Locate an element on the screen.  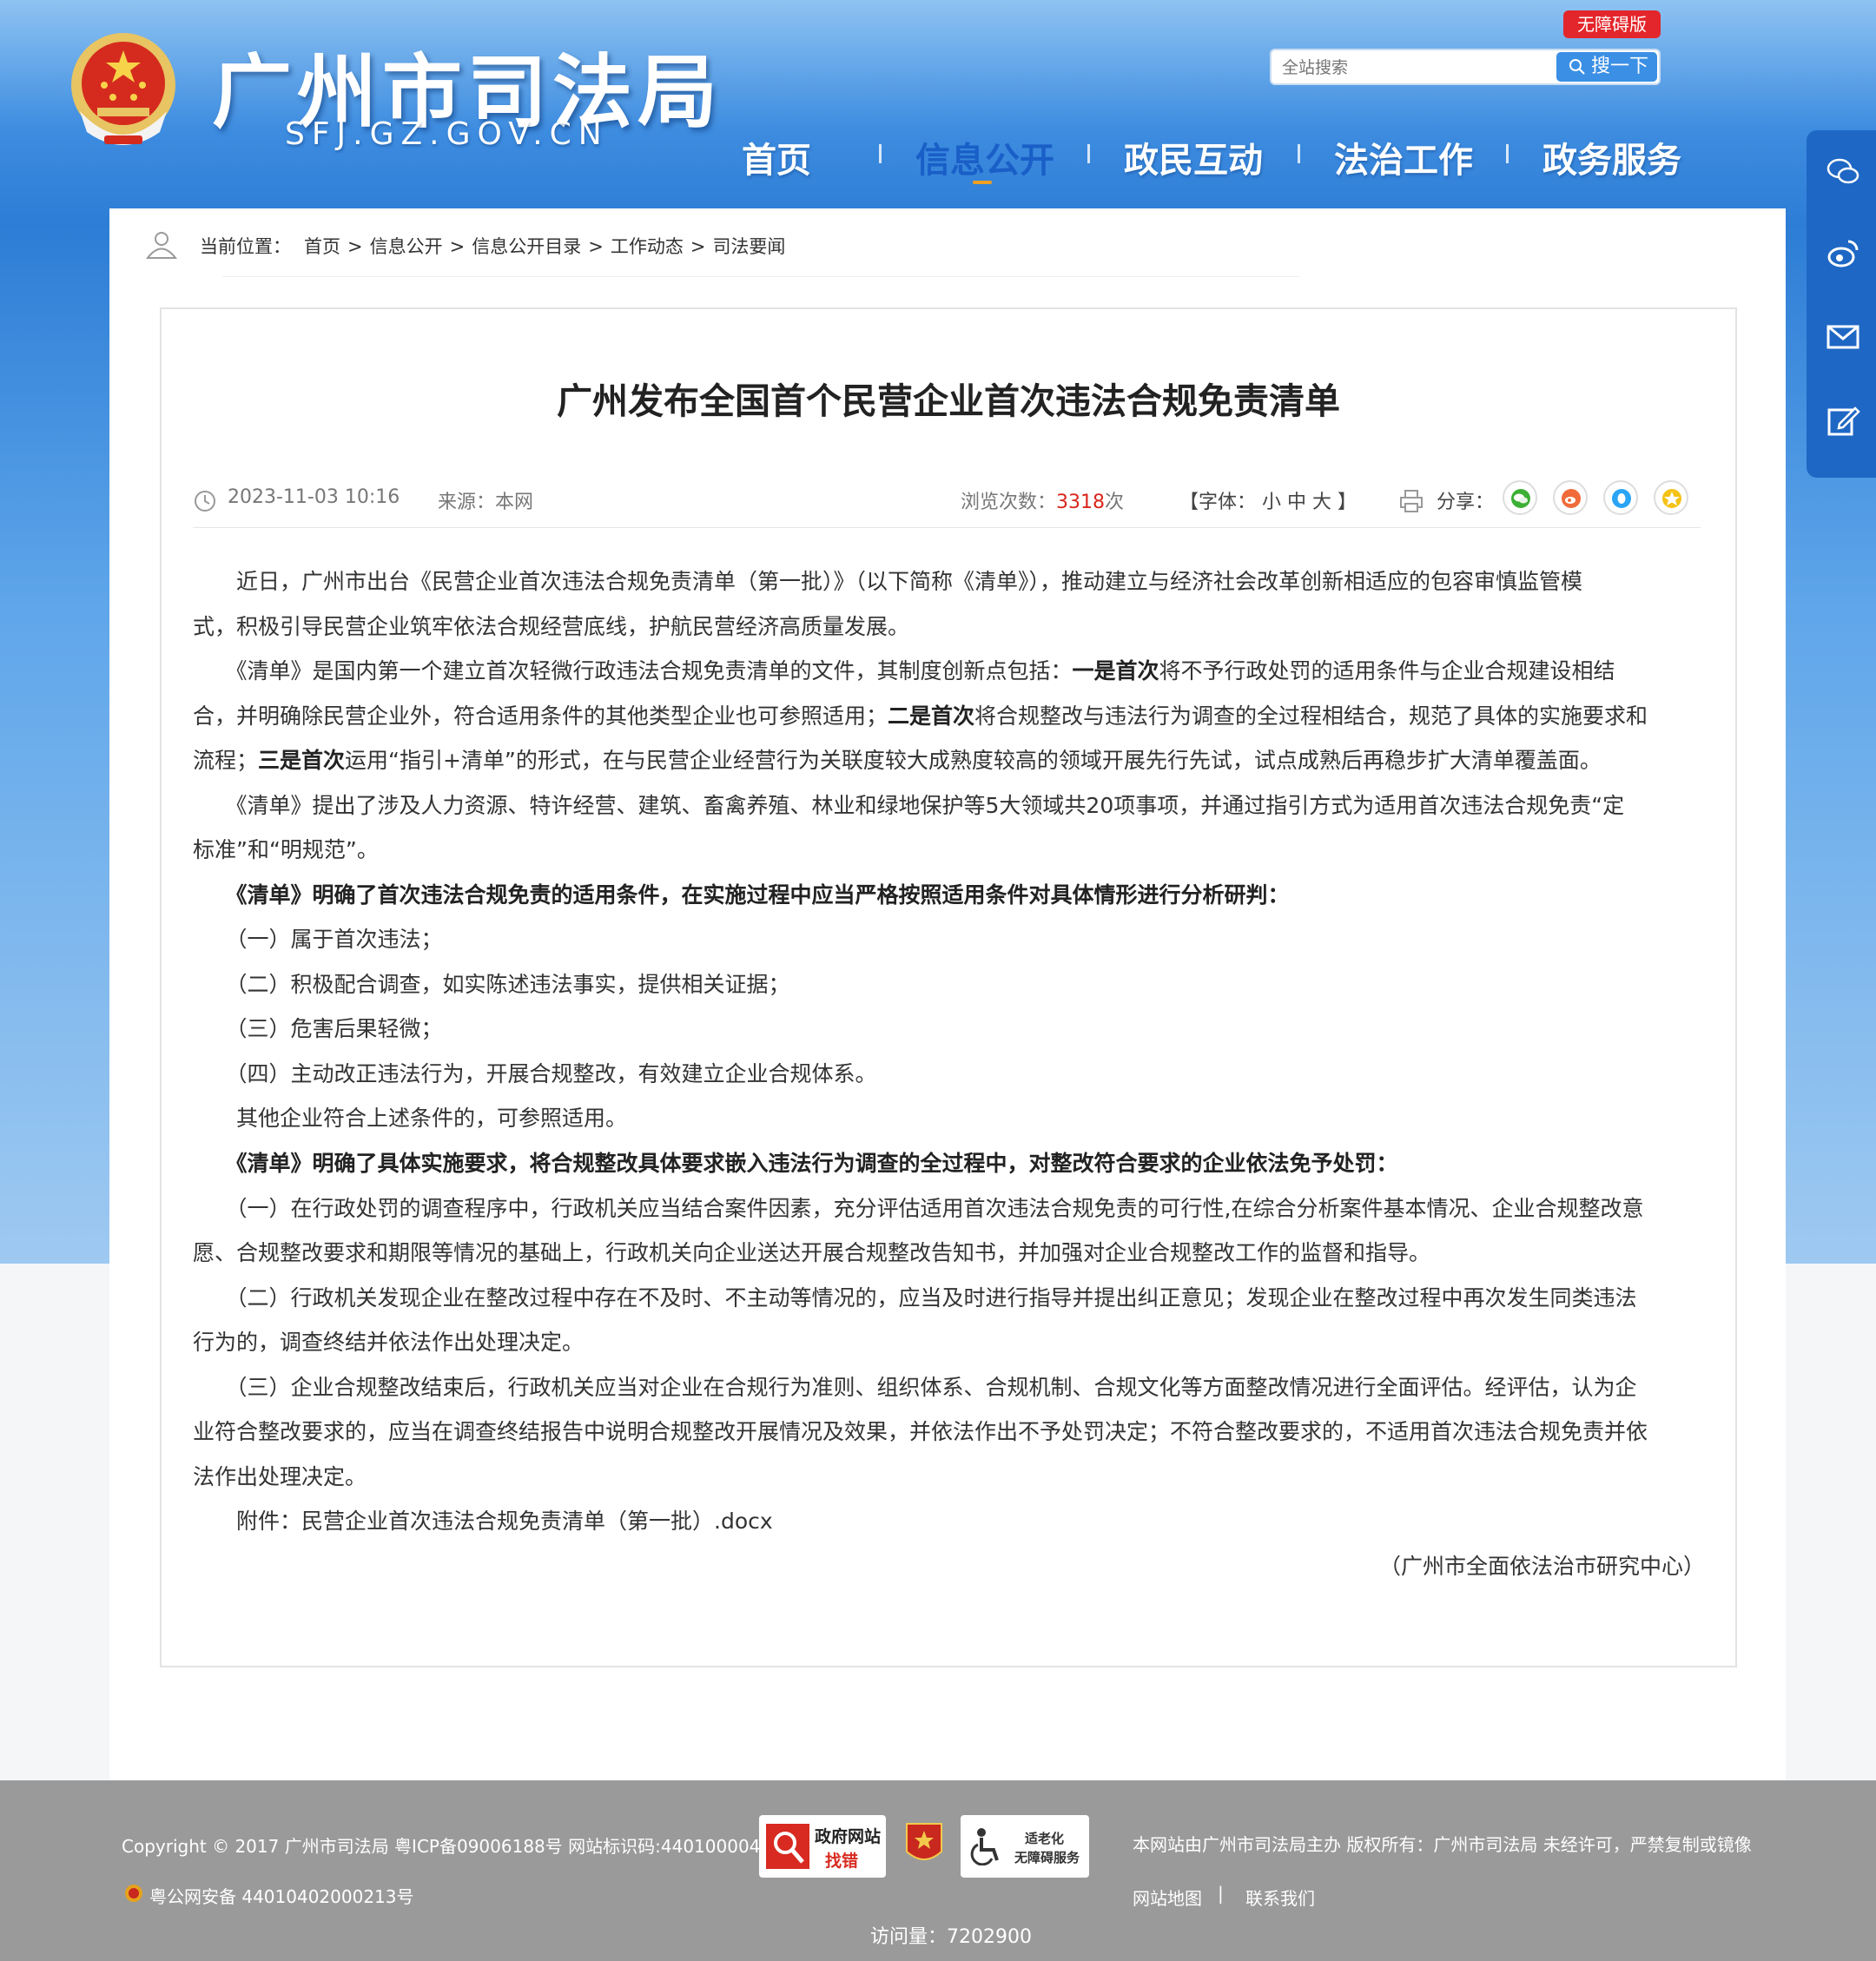
badge-subtitle: 找错 is located at coordinates (842, 1861).